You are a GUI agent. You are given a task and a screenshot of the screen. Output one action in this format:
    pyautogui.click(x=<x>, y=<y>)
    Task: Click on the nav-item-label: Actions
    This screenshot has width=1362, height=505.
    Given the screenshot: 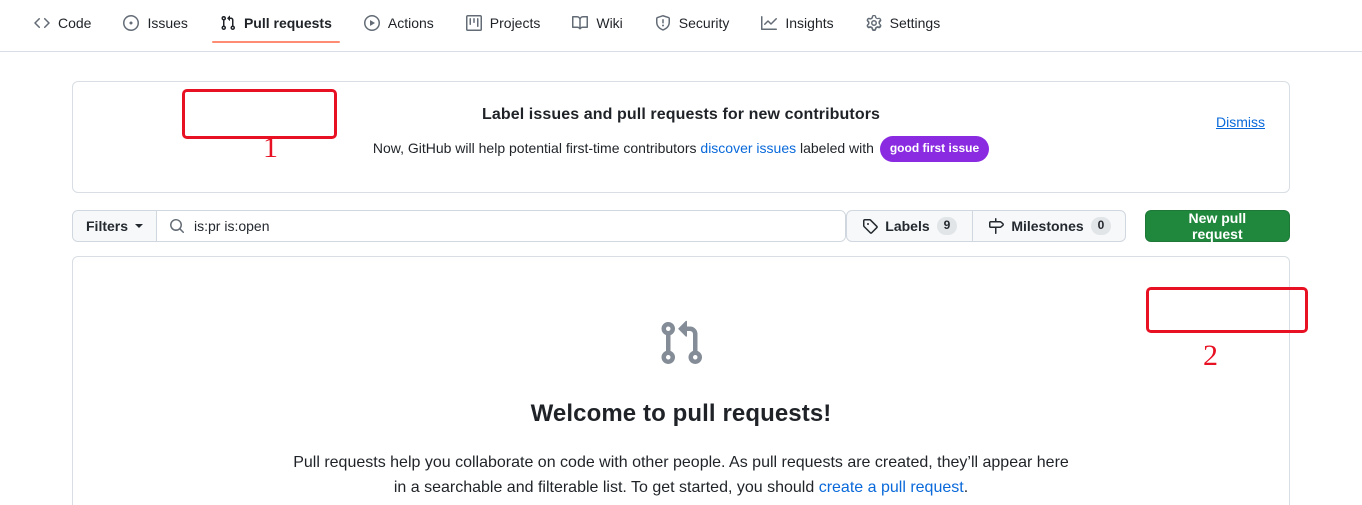 What is the action you would take?
    pyautogui.click(x=410, y=23)
    